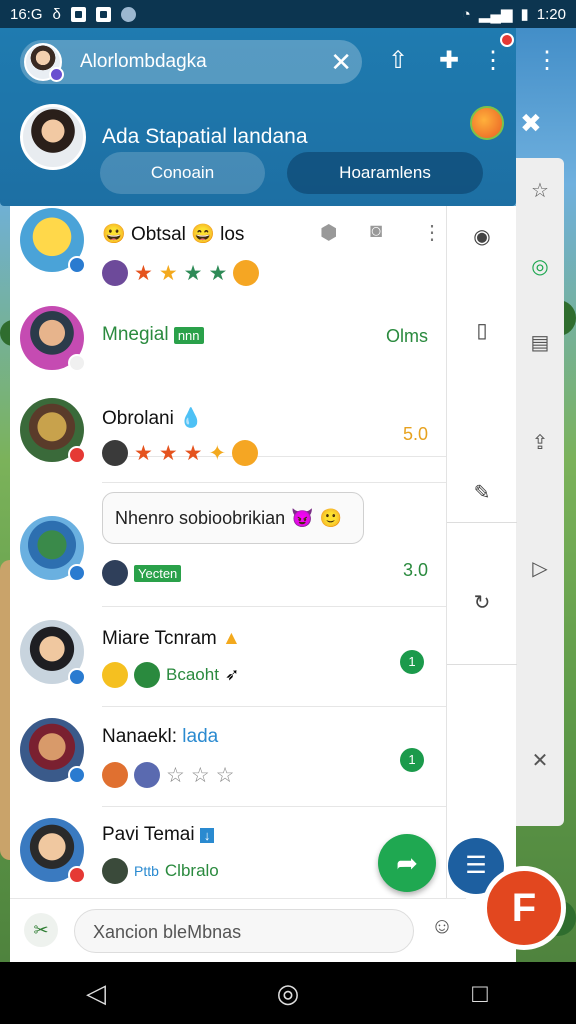 This screenshot has width=576, height=1024. I want to click on navigation-bar: ◁ ◎ □, so click(288, 993).